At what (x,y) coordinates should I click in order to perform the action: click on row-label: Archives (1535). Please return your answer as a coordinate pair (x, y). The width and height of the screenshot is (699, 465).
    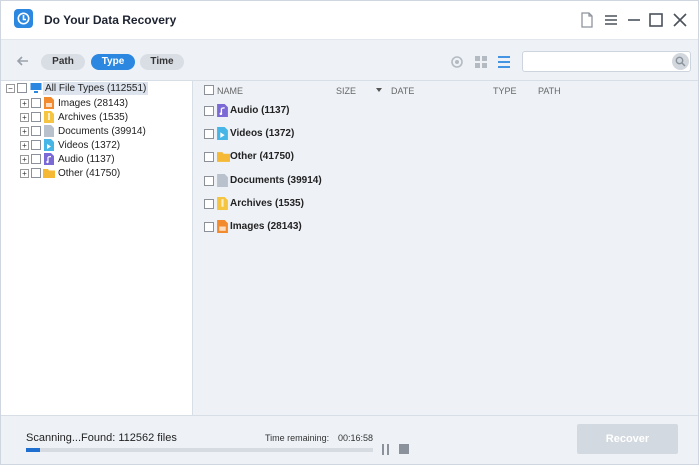
    Looking at the image, I should click on (267, 203).